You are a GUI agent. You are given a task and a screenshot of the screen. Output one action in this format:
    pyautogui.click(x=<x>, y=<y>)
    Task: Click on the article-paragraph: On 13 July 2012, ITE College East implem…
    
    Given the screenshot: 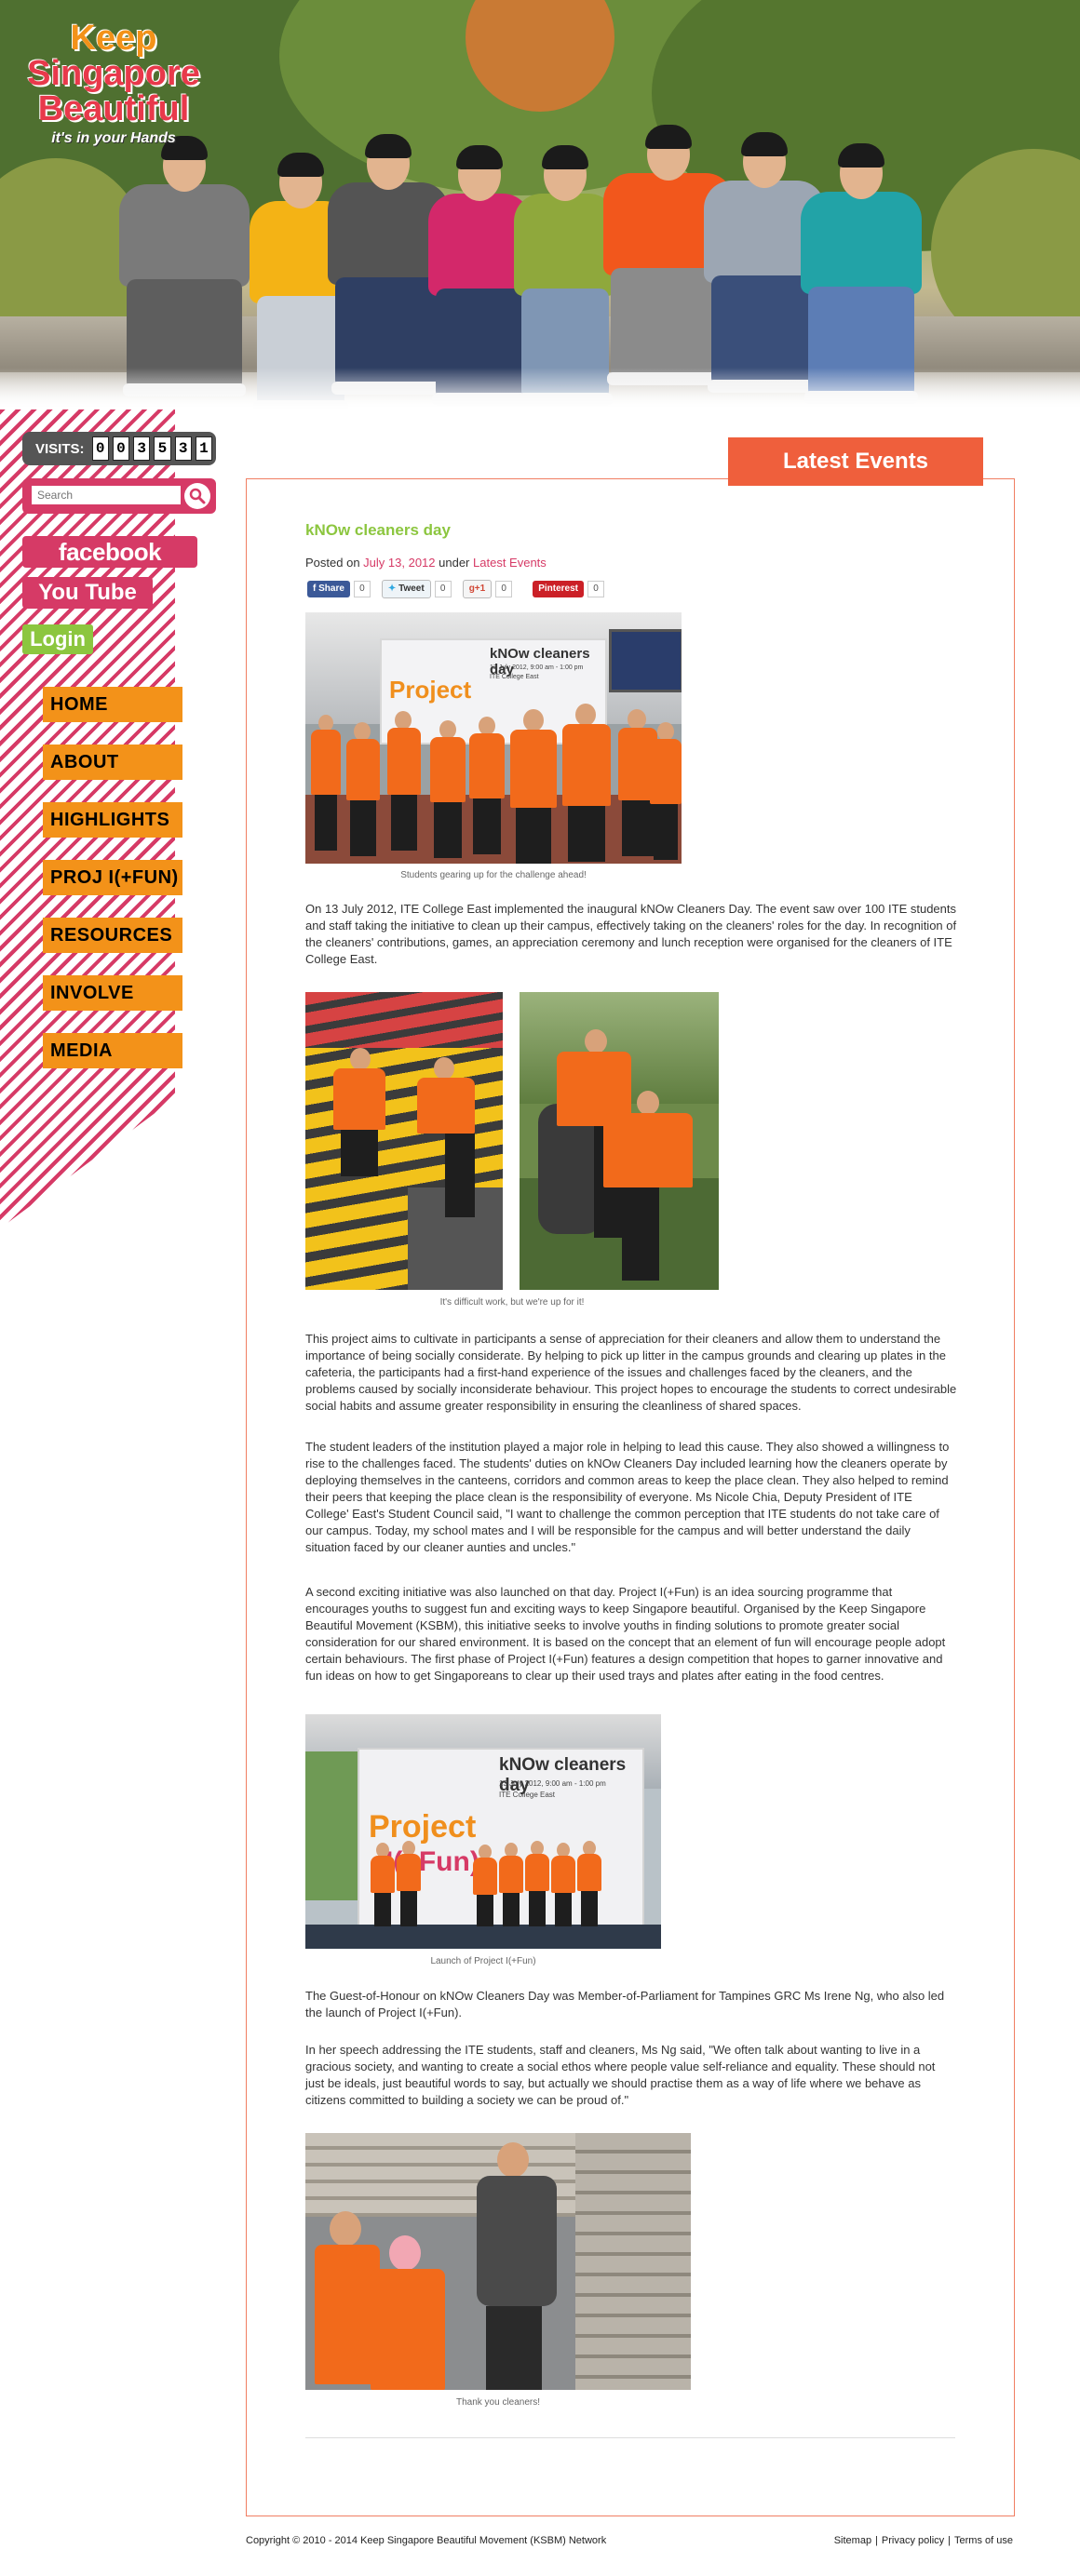 What is the action you would take?
    pyautogui.click(x=631, y=934)
    